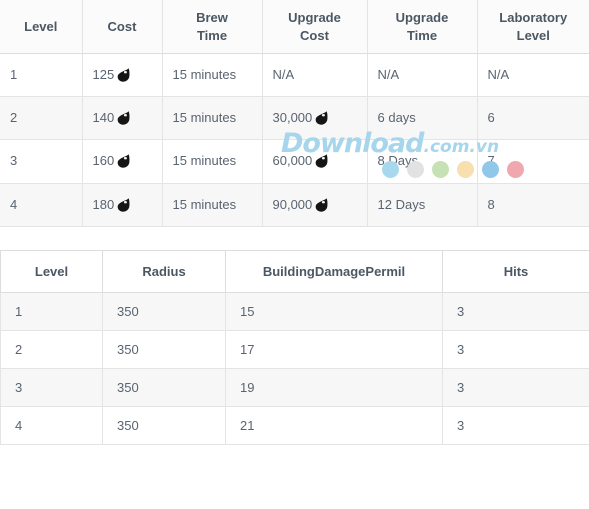 The image size is (589, 509). I want to click on column-header-hits: Hits, so click(515, 271).